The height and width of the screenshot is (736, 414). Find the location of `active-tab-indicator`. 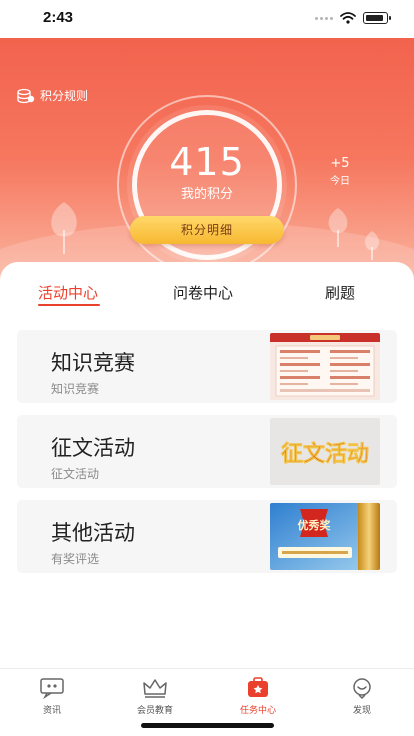

active-tab-indicator is located at coordinates (69, 305).